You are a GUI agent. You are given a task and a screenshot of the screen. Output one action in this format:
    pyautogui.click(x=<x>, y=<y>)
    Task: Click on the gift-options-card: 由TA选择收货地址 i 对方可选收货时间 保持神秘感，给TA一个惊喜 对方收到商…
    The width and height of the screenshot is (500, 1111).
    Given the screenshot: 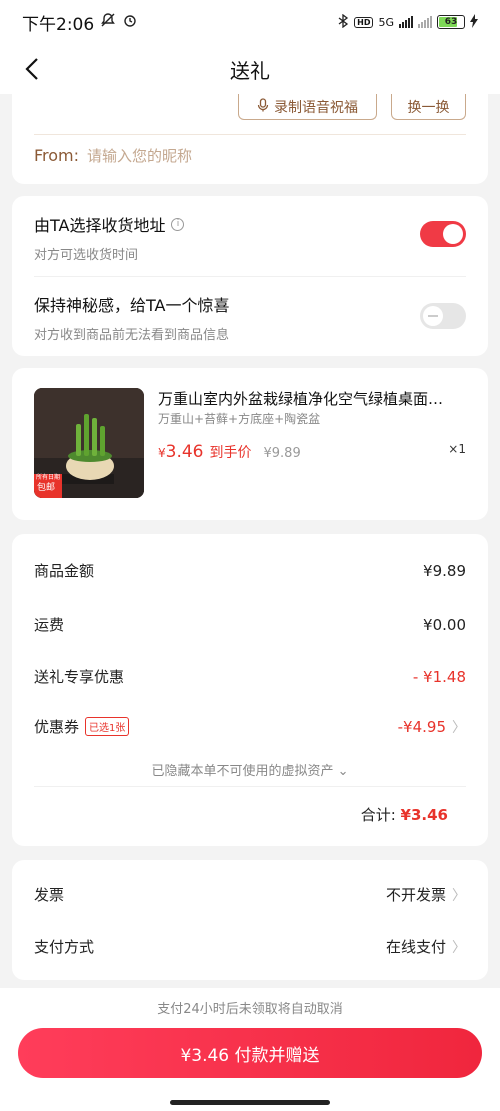 What is the action you would take?
    pyautogui.click(x=250, y=276)
    